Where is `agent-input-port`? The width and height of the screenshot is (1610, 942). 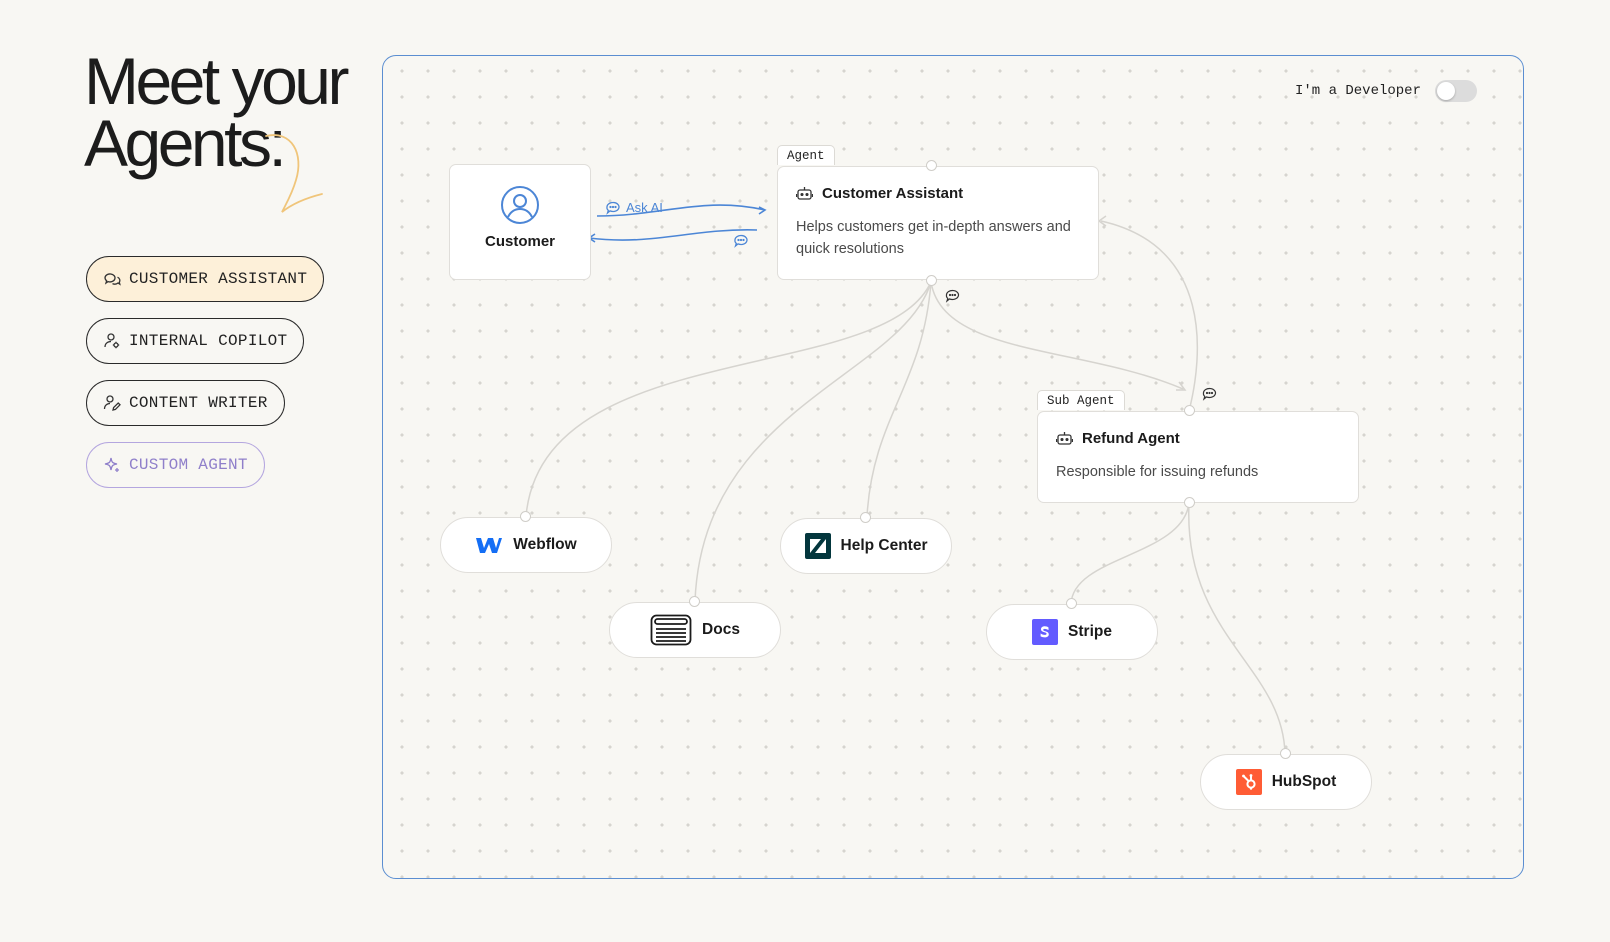
agent-input-port is located at coordinates (931, 165).